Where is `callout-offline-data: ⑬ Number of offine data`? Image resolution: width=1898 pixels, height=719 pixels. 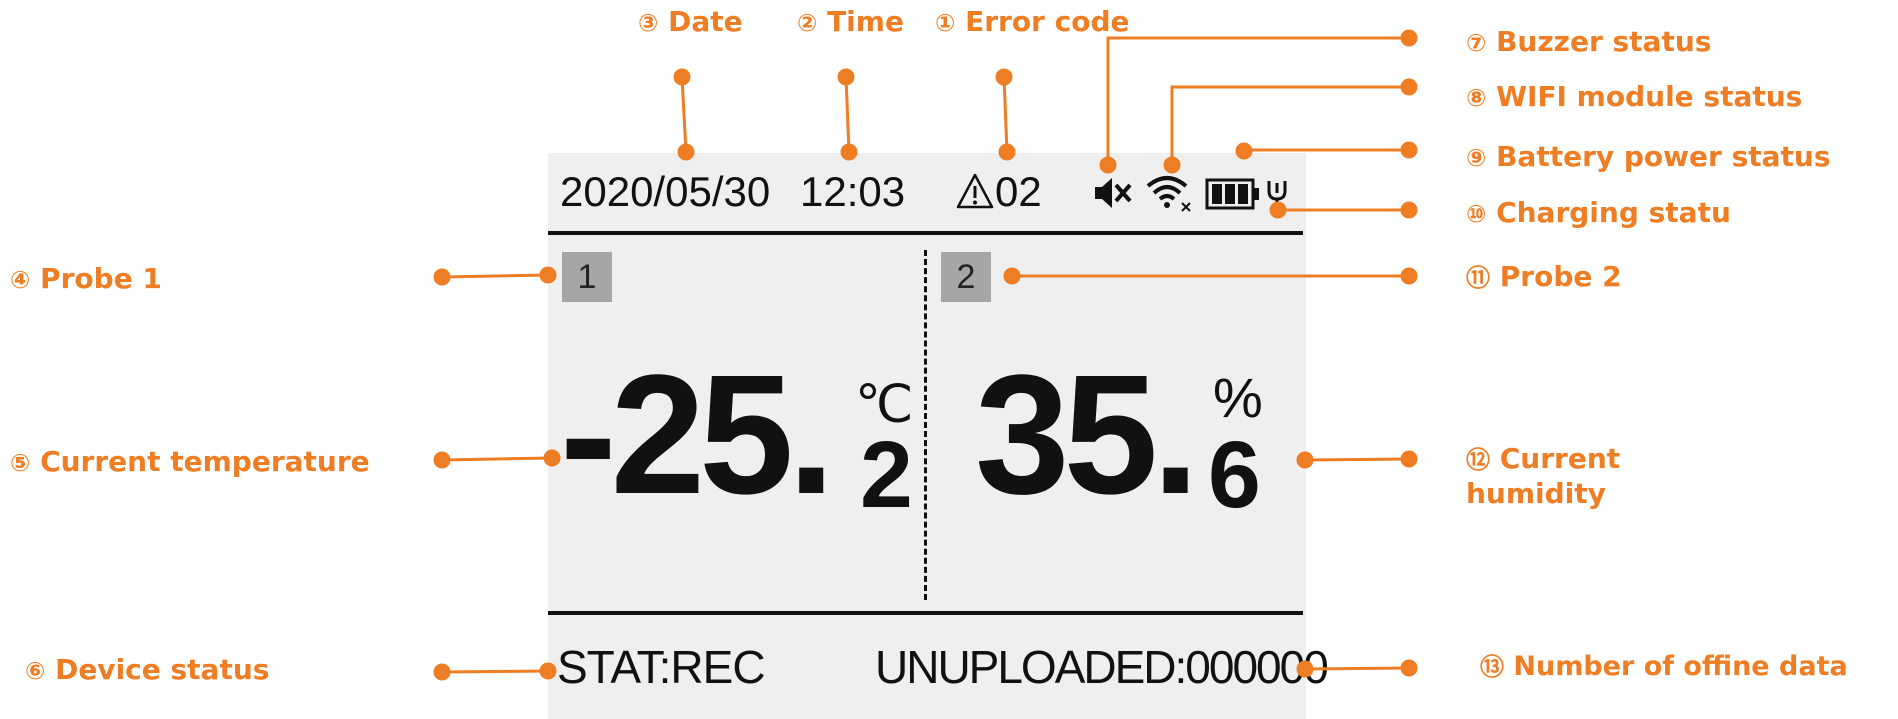 callout-offline-data: ⑬ Number of offine data is located at coordinates (1664, 666).